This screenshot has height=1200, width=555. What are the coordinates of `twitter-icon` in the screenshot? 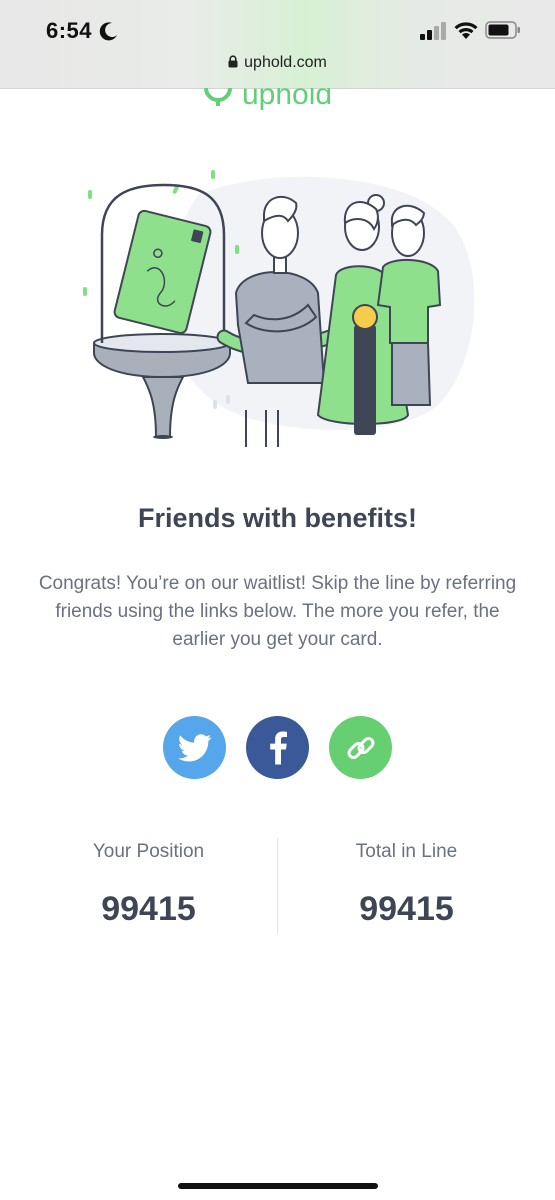 It's located at (194, 747).